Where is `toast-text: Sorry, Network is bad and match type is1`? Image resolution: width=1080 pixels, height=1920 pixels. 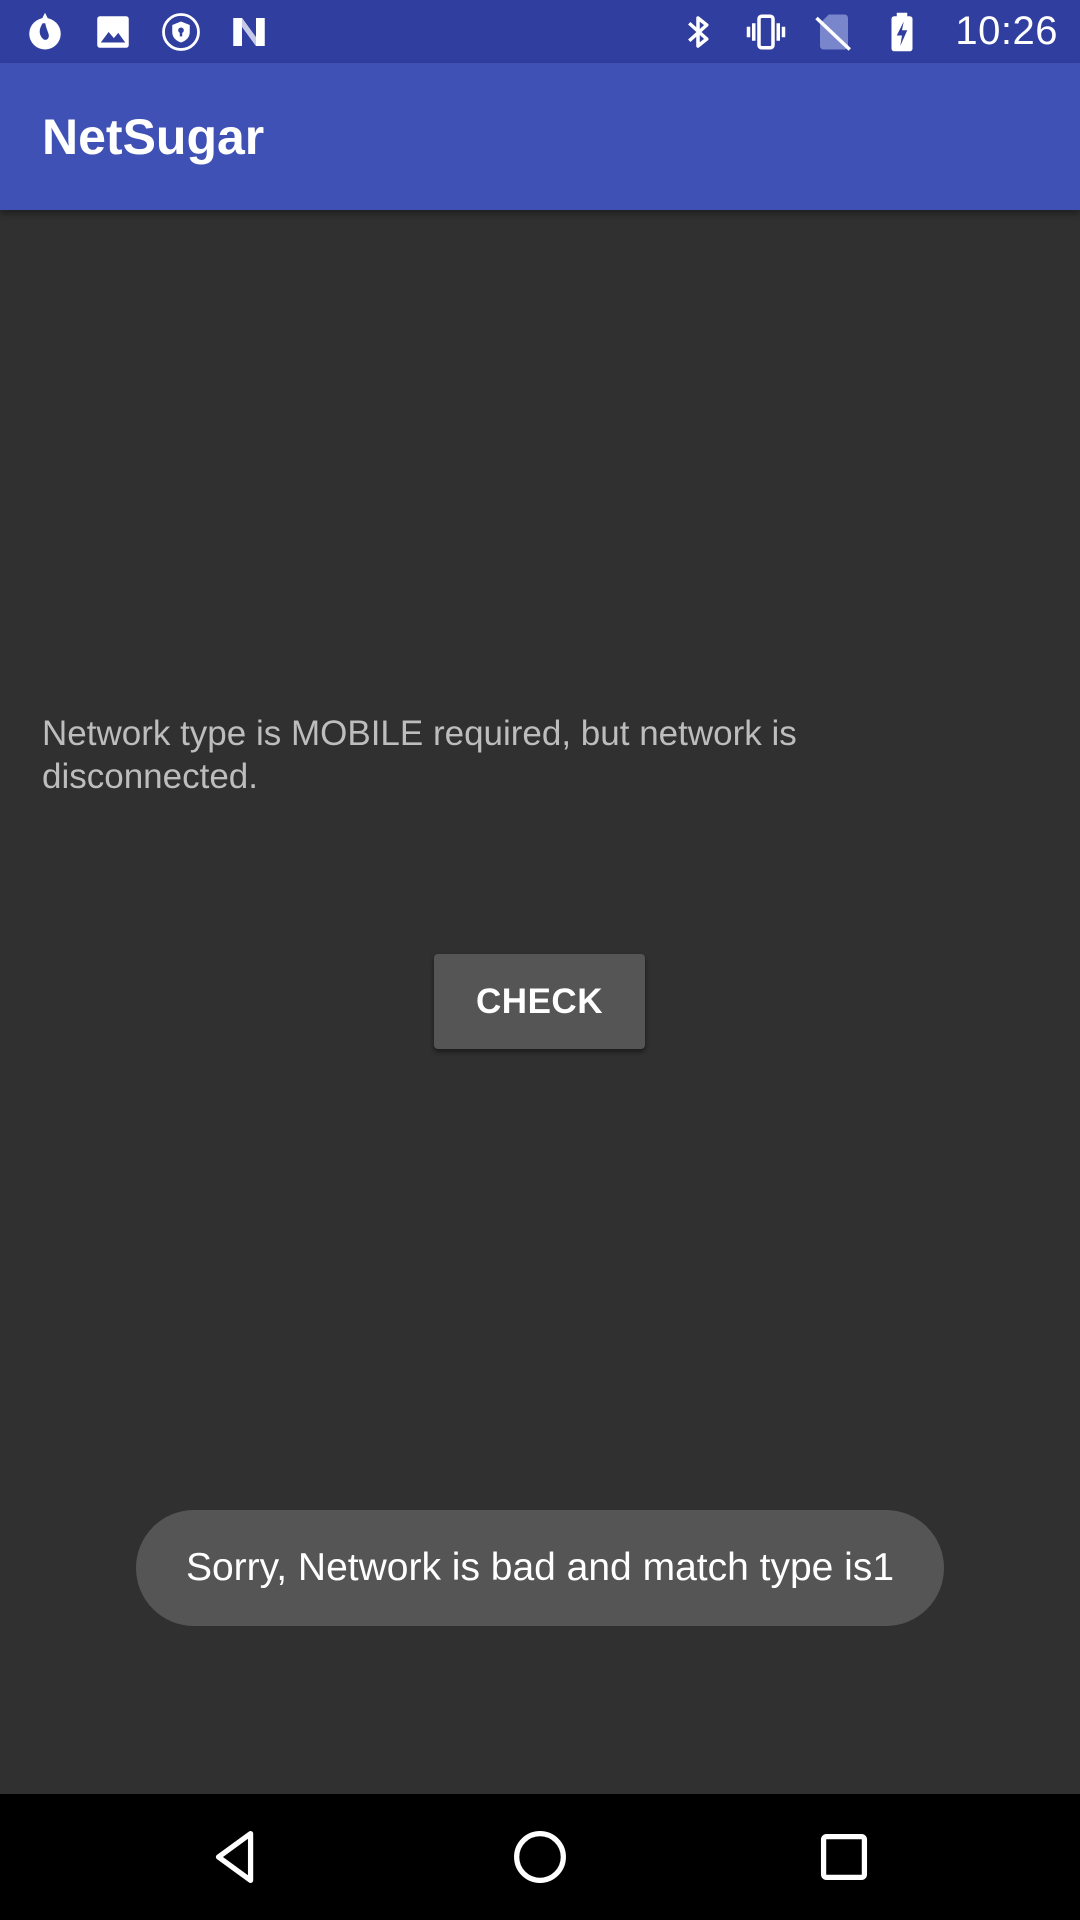
toast-text: Sorry, Network is bad and match type is1 is located at coordinates (540, 1567).